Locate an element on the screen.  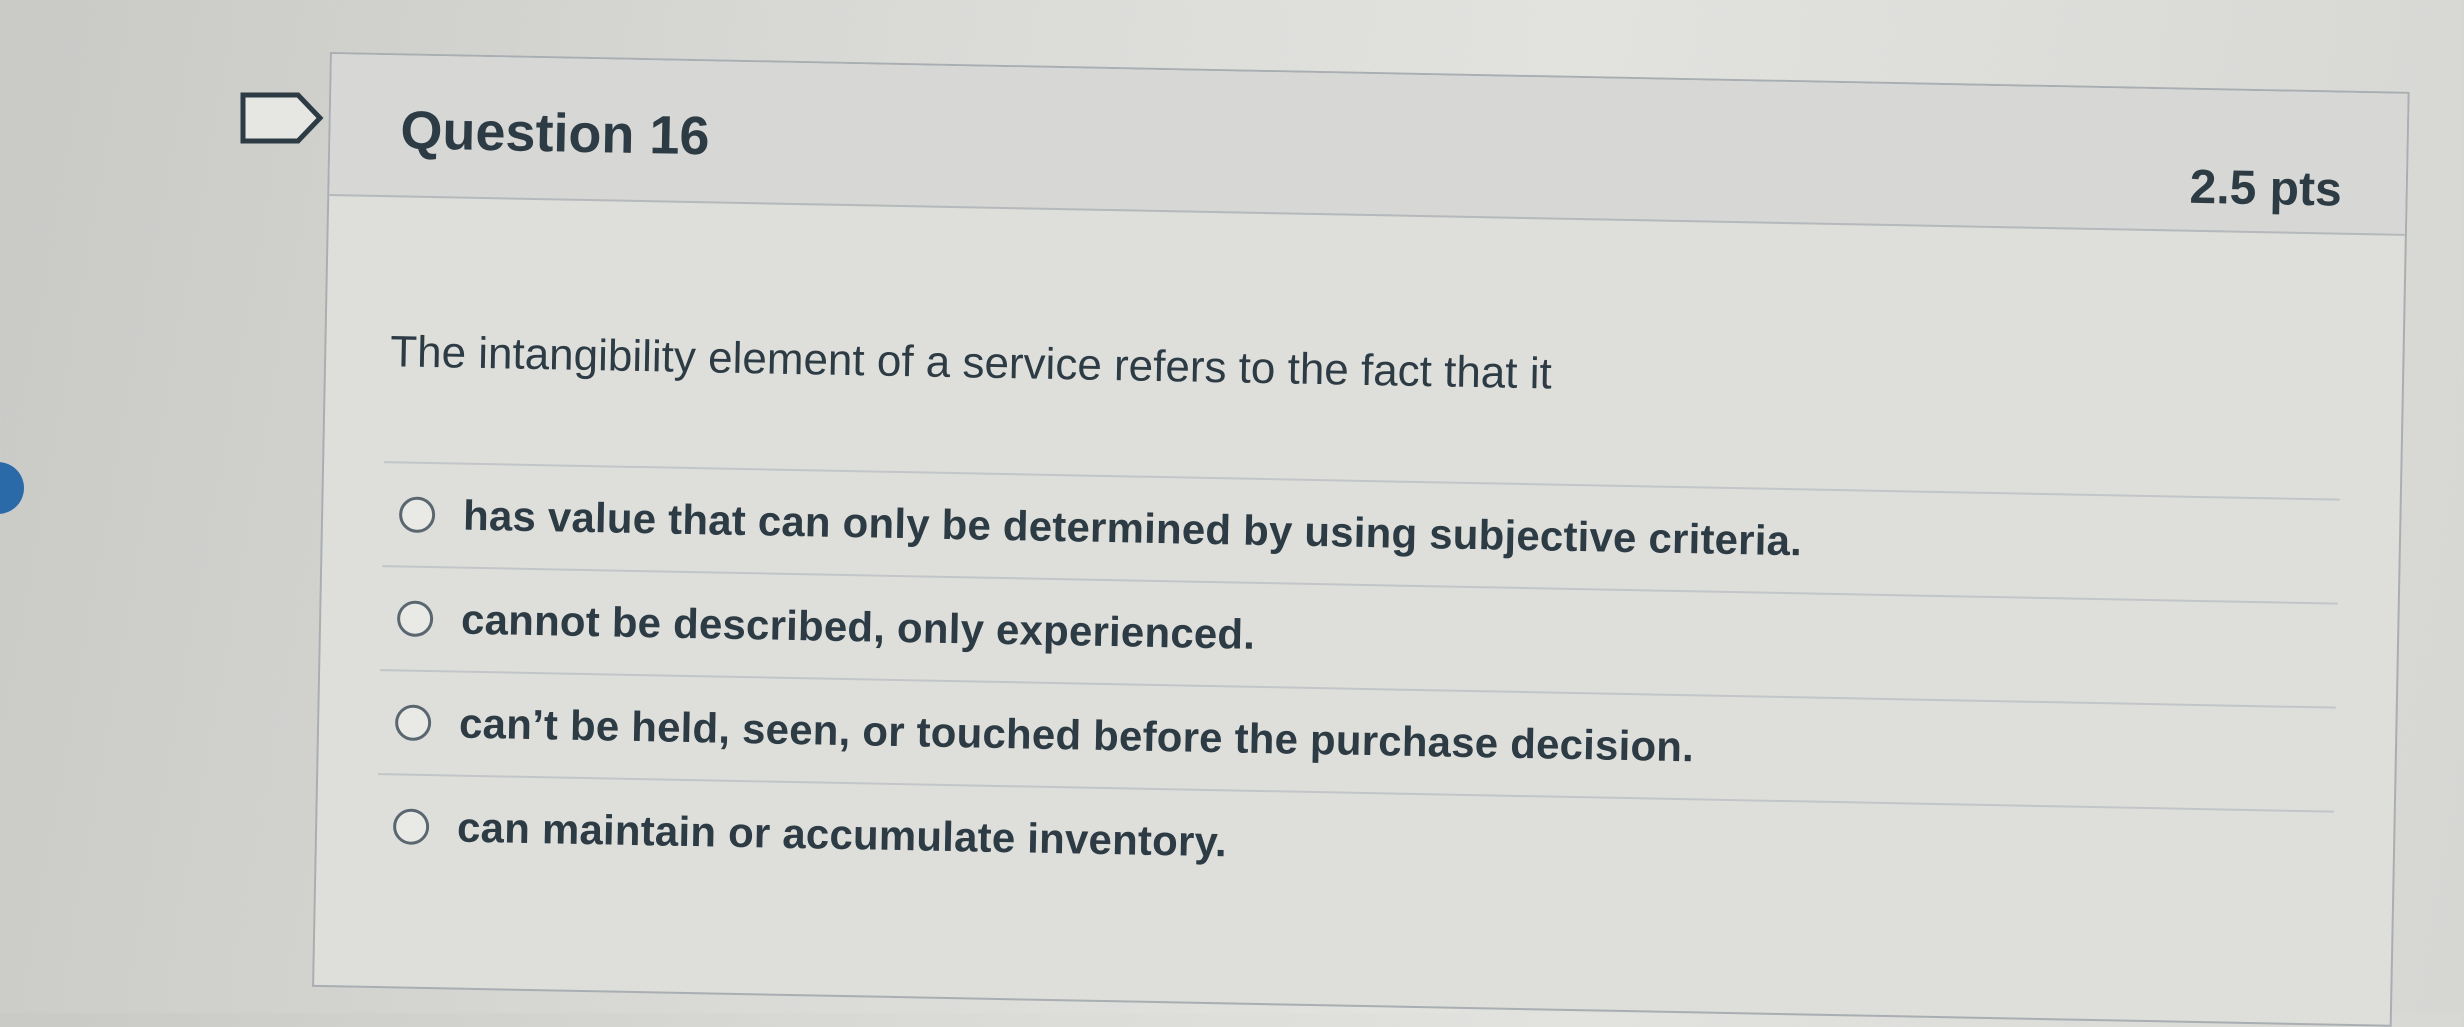
answer-label: cannot be described, only experienced. is located at coordinates (858, 626).